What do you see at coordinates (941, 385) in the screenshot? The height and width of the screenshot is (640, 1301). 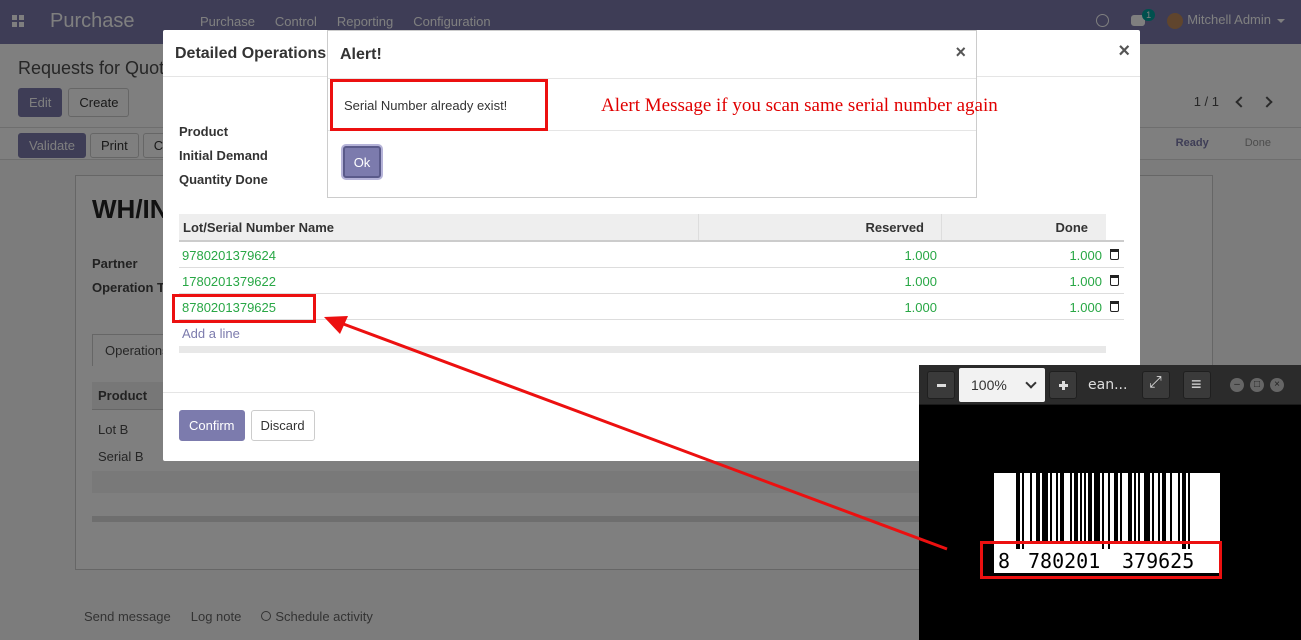 I see `zoom-out-icon` at bounding box center [941, 385].